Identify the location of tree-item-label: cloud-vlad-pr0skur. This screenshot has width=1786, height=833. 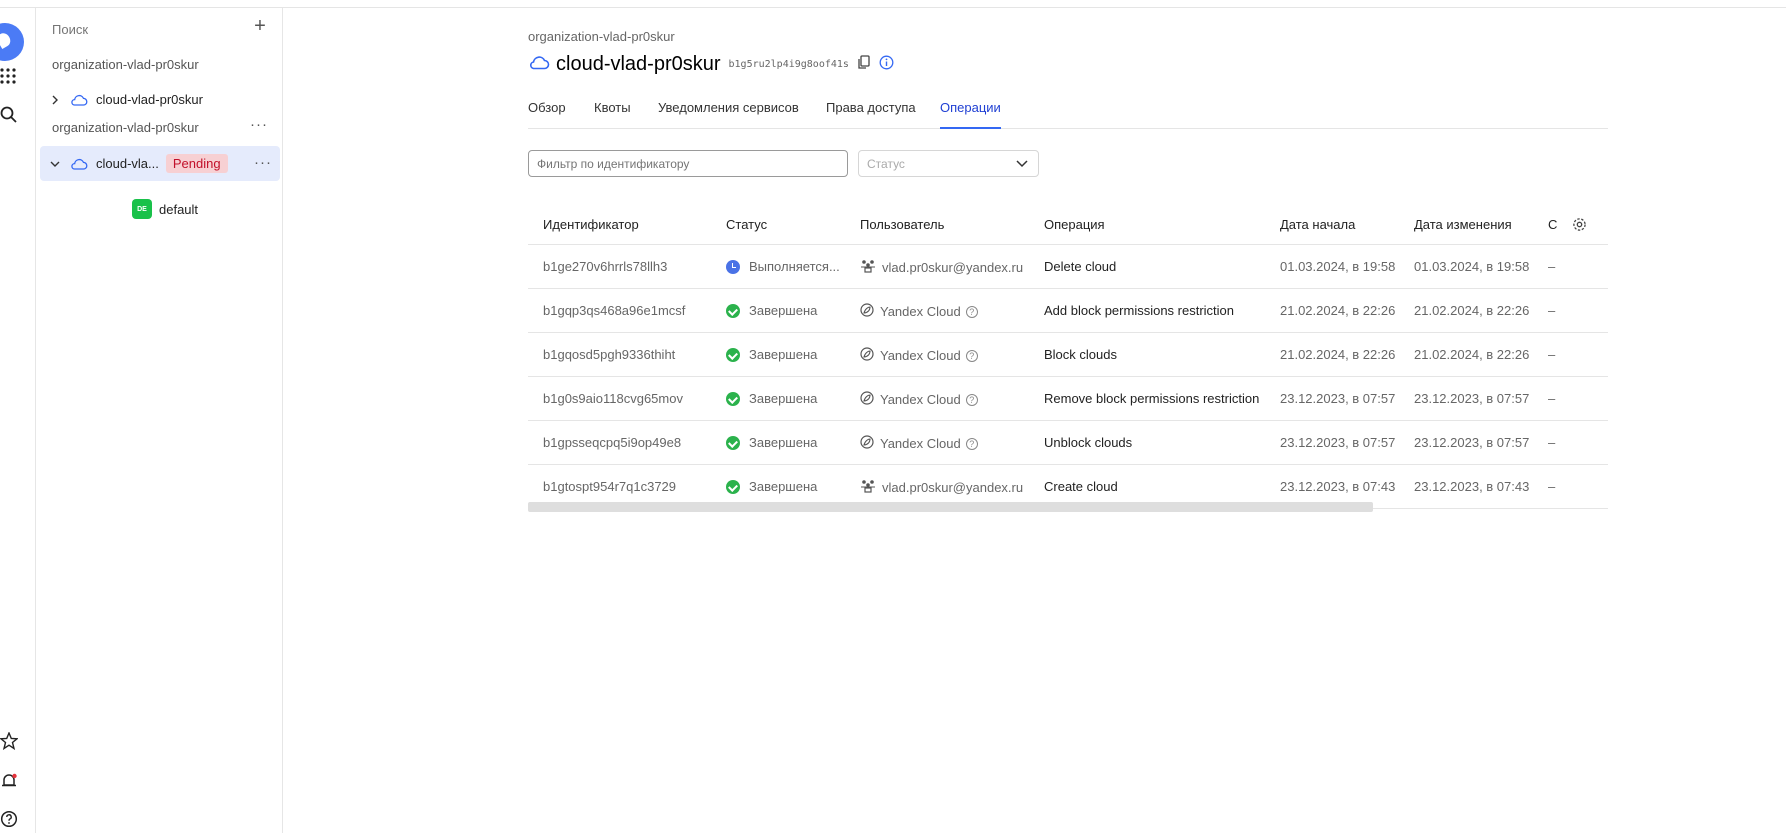
(149, 99).